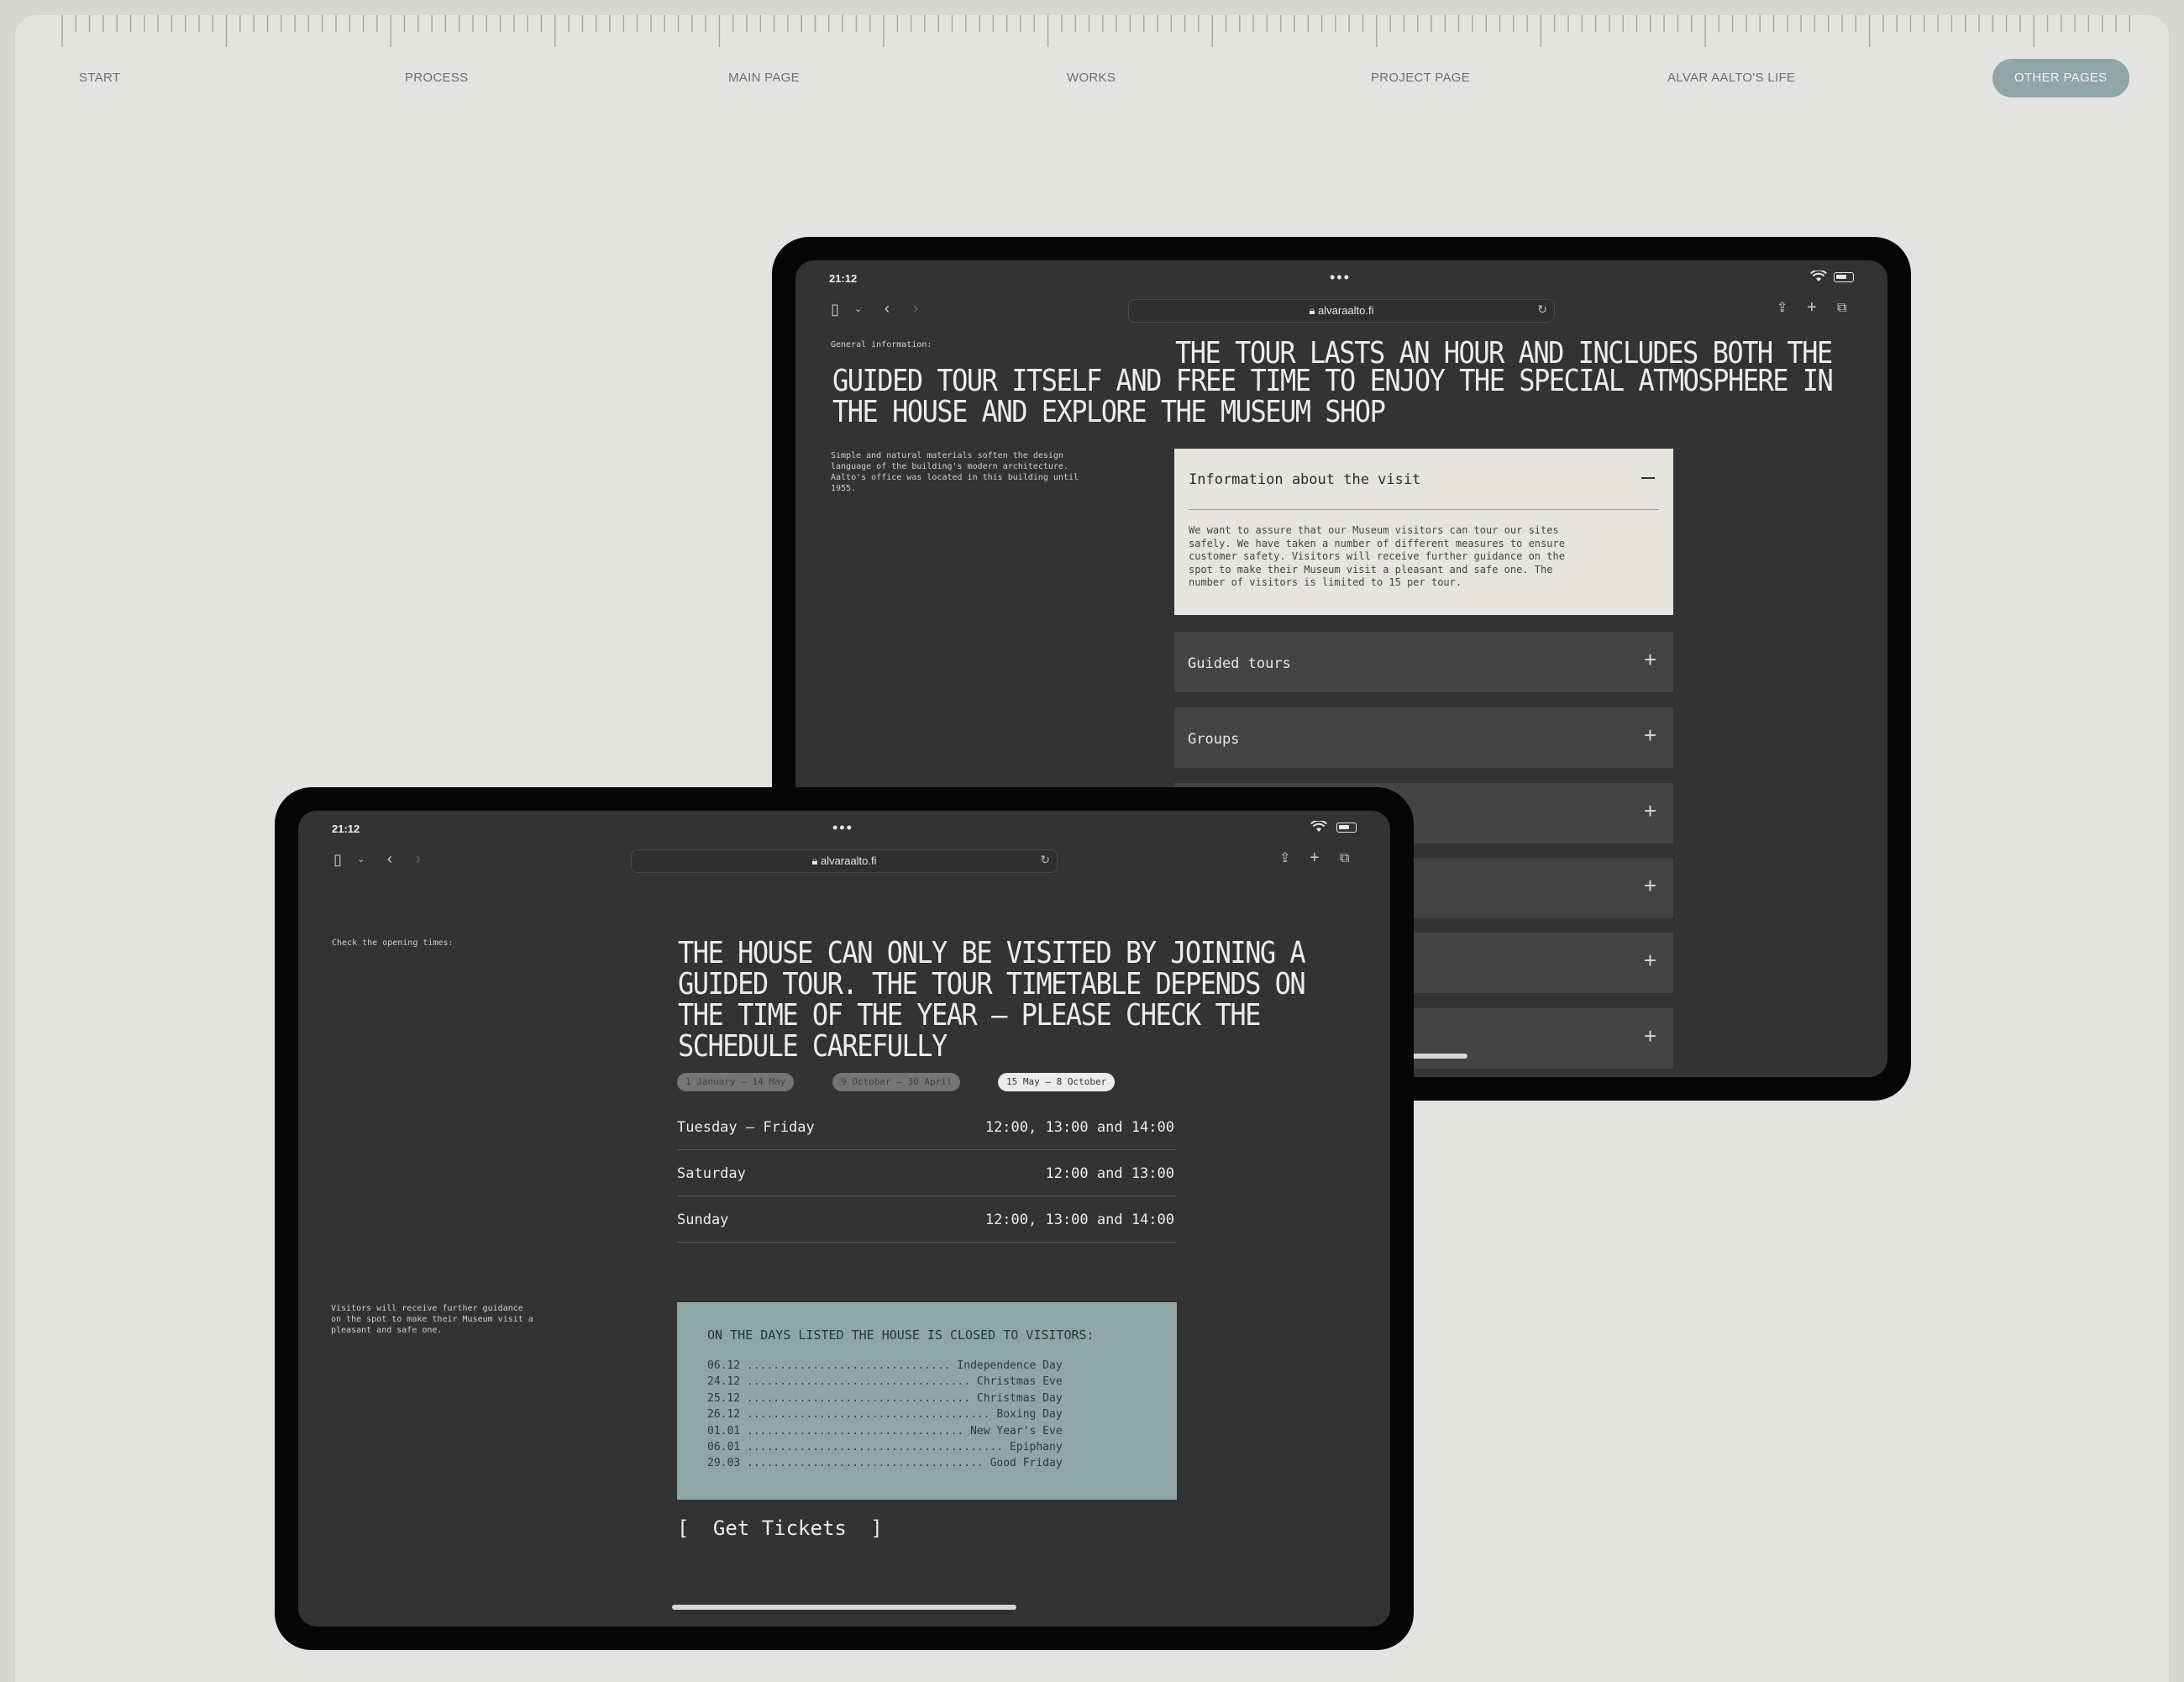 This screenshot has width=2184, height=1682. I want to click on accordion-item-groups: Groups +, so click(1423, 737).